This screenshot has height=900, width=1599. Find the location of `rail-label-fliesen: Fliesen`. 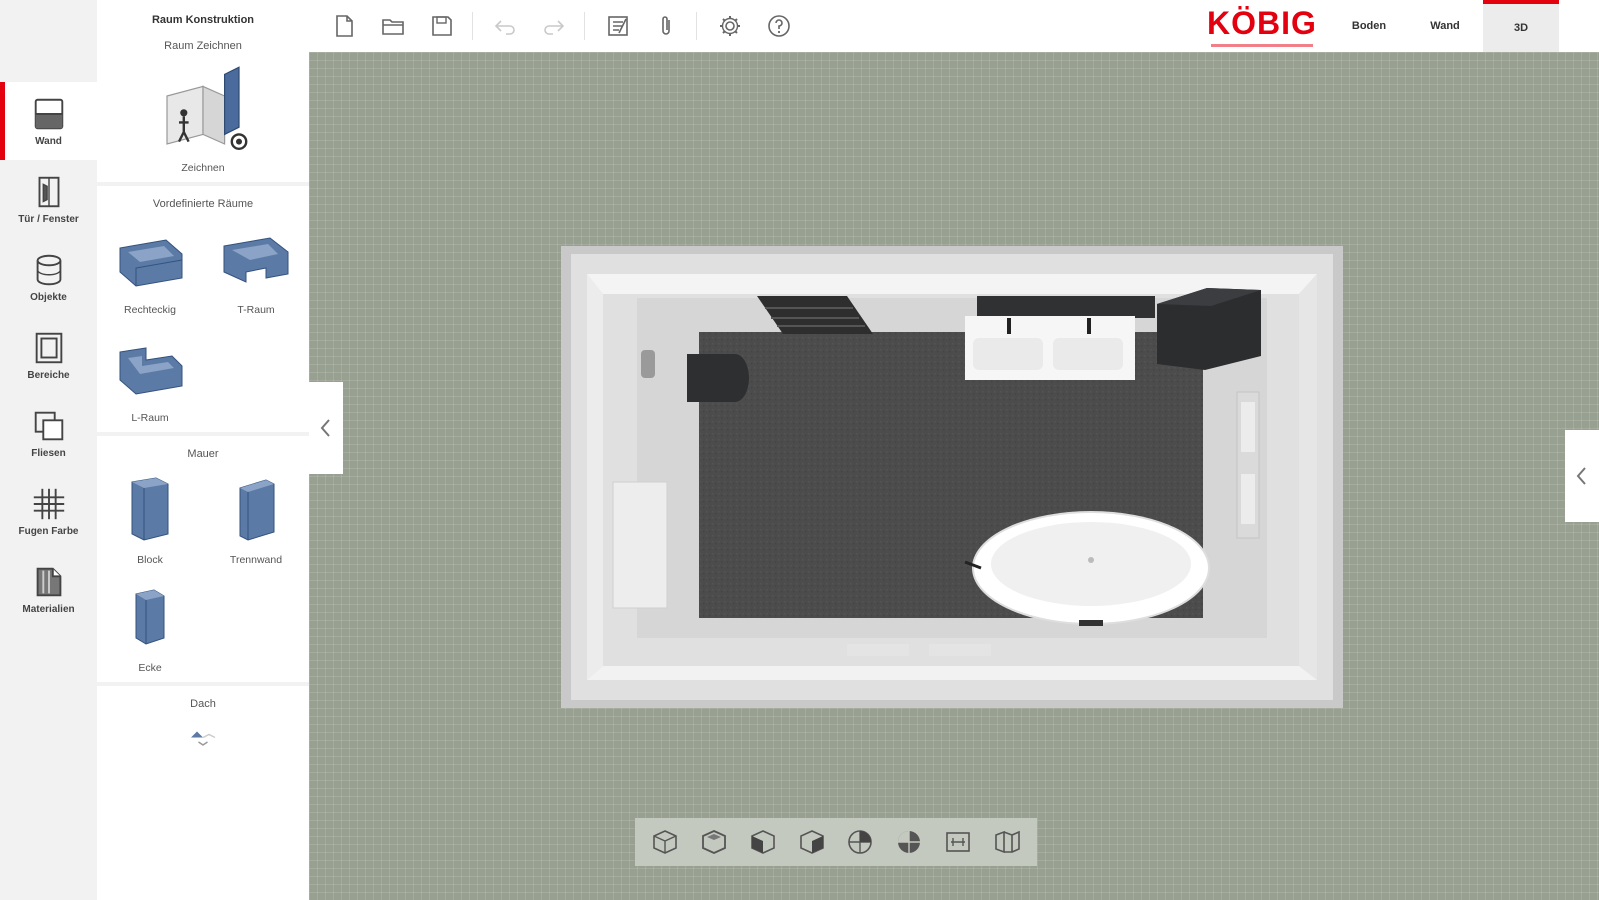

rail-label-fliesen: Fliesen is located at coordinates (48, 453).